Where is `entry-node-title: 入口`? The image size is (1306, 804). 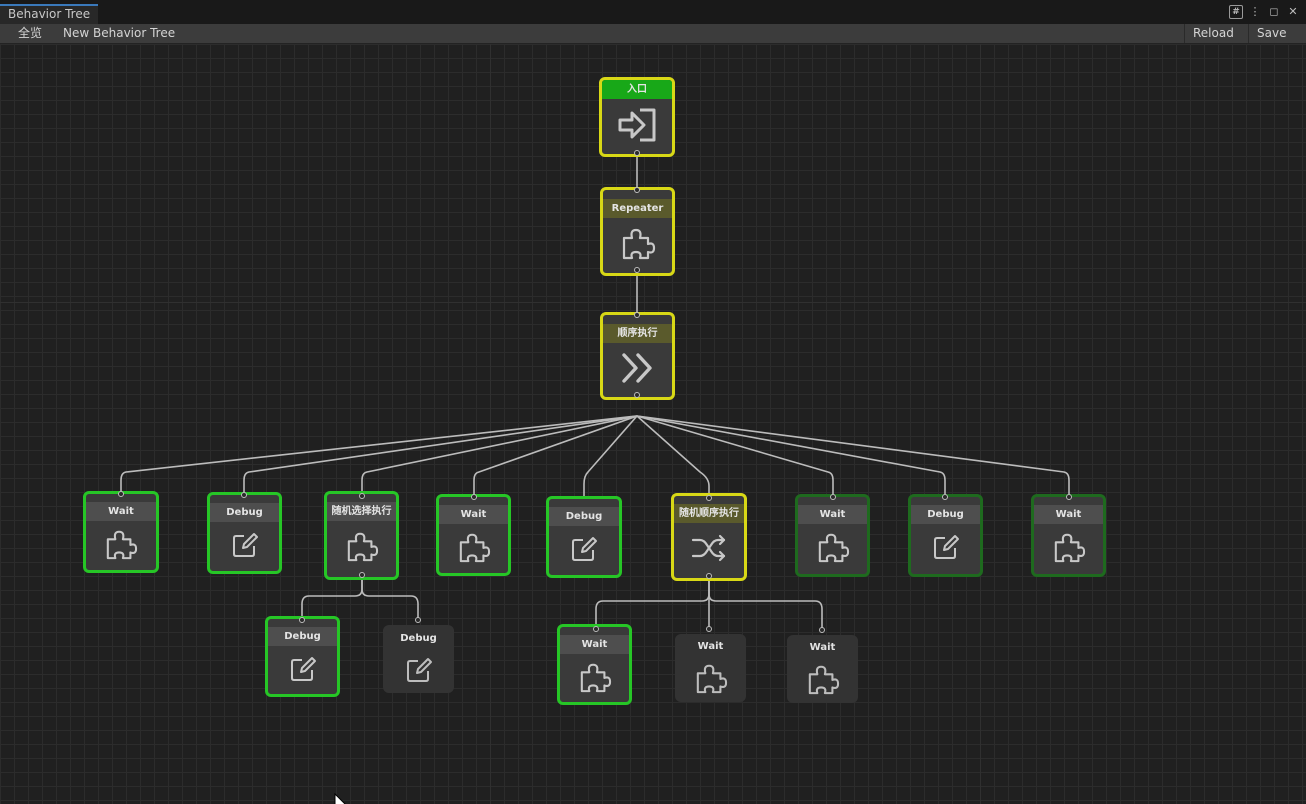
entry-node-title: 入口 is located at coordinates (637, 89).